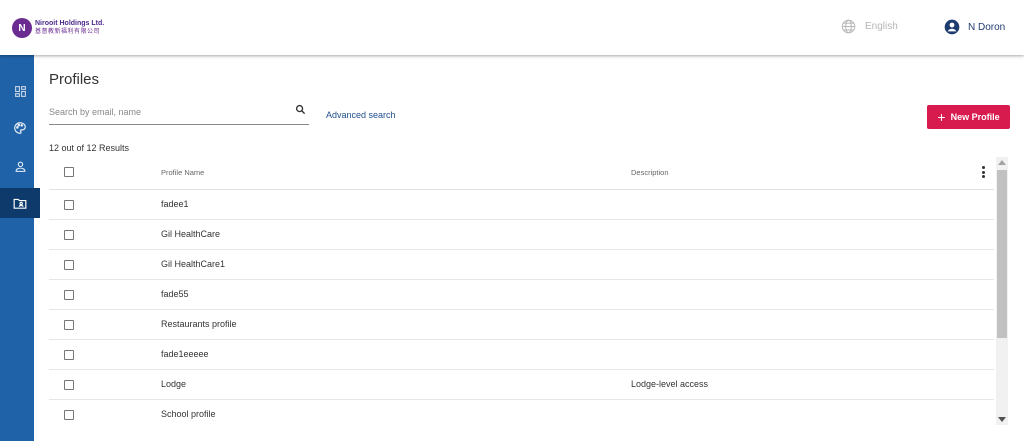 The image size is (1024, 441). What do you see at coordinates (199, 324) in the screenshot?
I see `profile-name-cell: Restaurants profile` at bounding box center [199, 324].